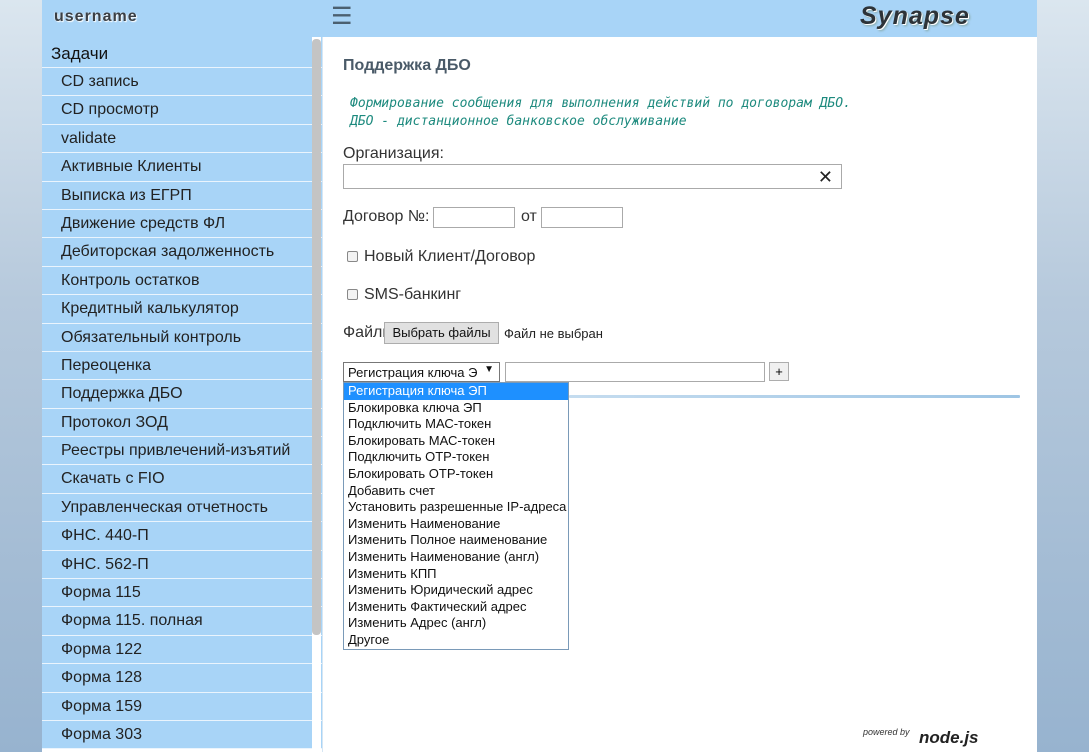 This screenshot has height=752, width=1089. Describe the element at coordinates (352, 294) in the screenshot. I see `sms-checkbox` at that location.